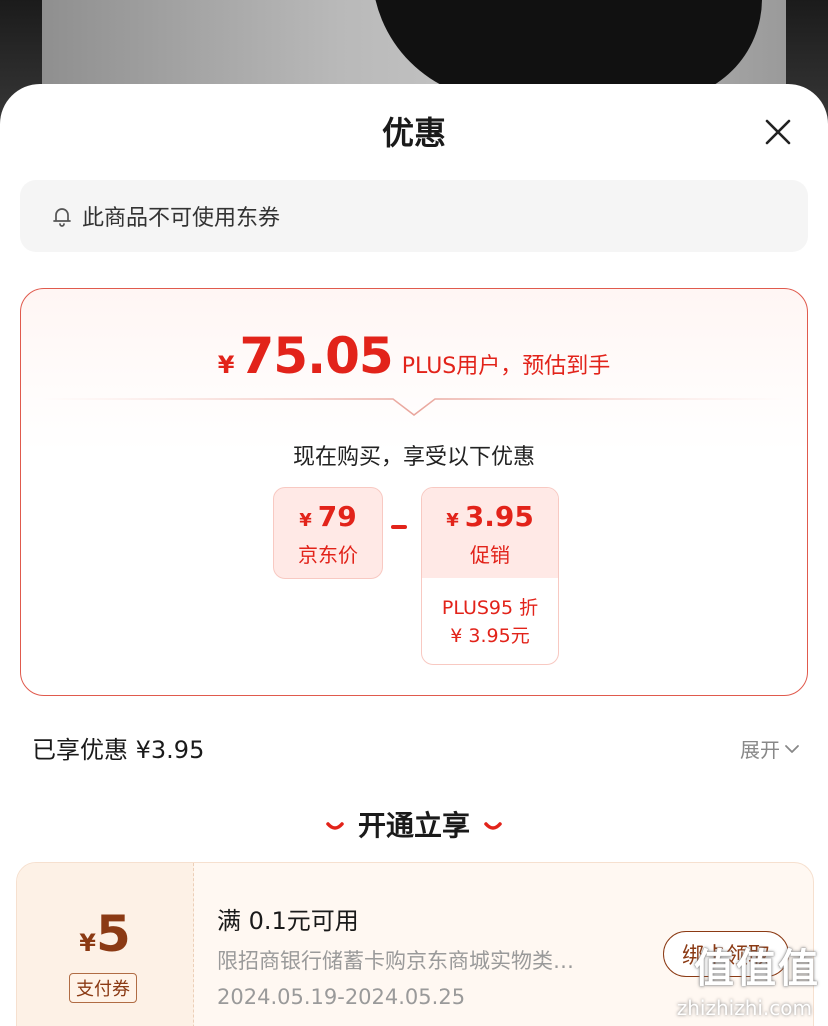 This screenshot has width=828, height=1026. What do you see at coordinates (413, 133) in the screenshot?
I see `sheet-title: 优惠` at bounding box center [413, 133].